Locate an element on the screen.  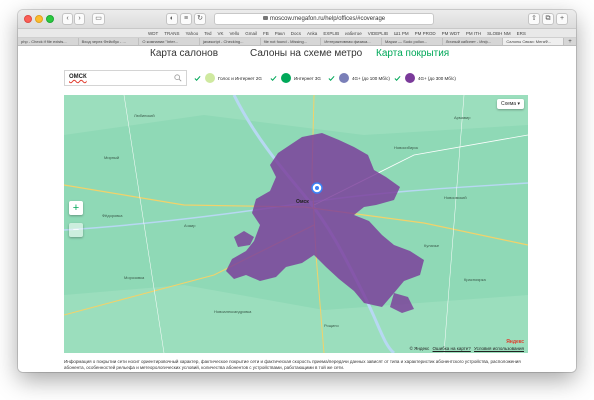
sidebar-icon: ▭ is located at coordinates (98, 19).